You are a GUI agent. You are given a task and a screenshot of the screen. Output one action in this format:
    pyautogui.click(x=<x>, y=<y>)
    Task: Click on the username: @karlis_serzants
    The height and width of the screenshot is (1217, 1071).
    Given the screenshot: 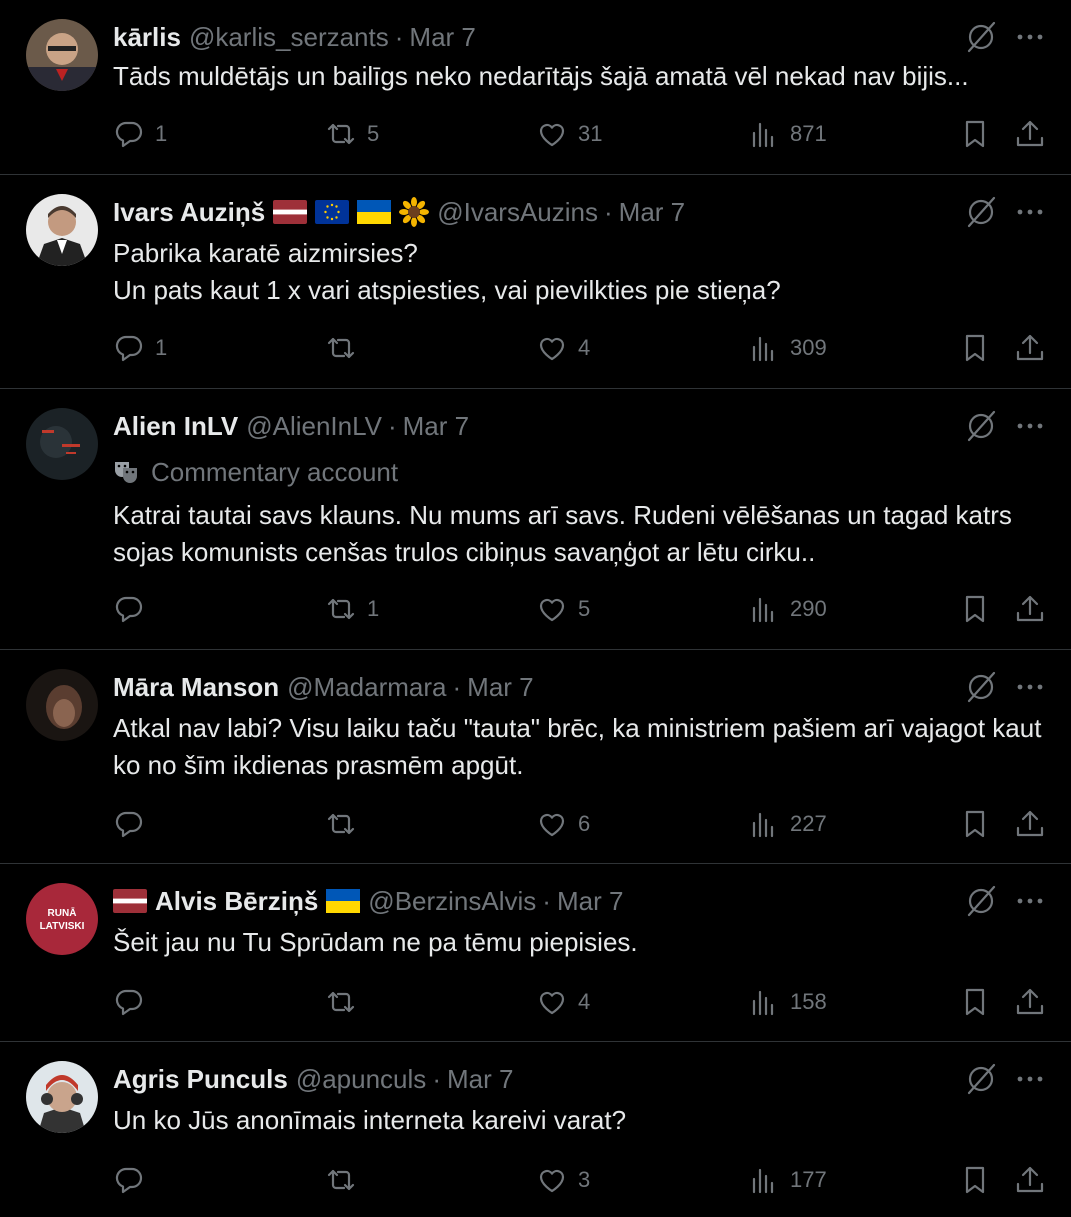 What is the action you would take?
    pyautogui.click(x=289, y=37)
    